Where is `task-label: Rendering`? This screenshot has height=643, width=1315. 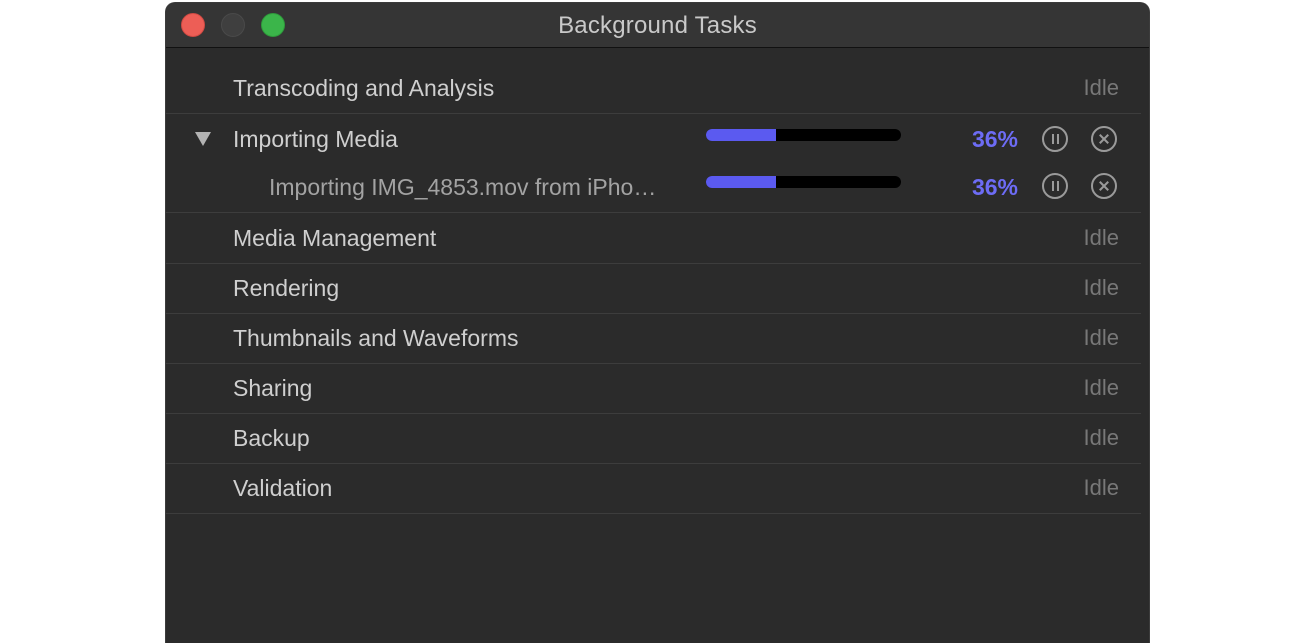 task-label: Rendering is located at coordinates (286, 288).